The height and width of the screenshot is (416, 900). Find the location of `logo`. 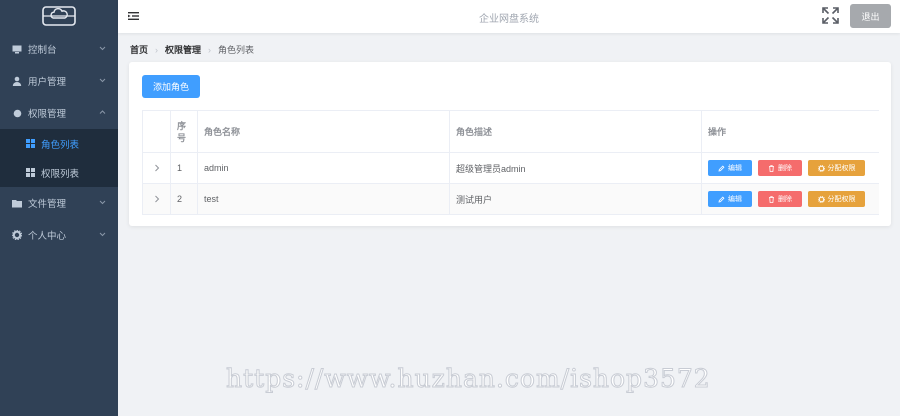

logo is located at coordinates (59, 16).